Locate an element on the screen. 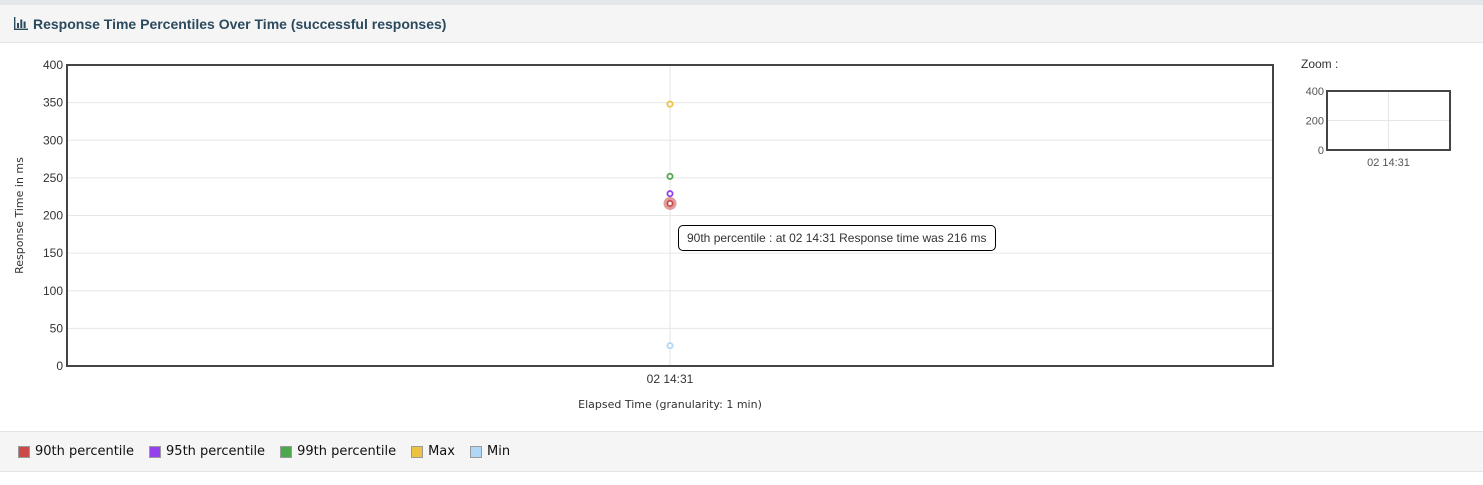 The width and height of the screenshot is (1483, 485). y-tick-label: 0 is located at coordinates (59, 366).